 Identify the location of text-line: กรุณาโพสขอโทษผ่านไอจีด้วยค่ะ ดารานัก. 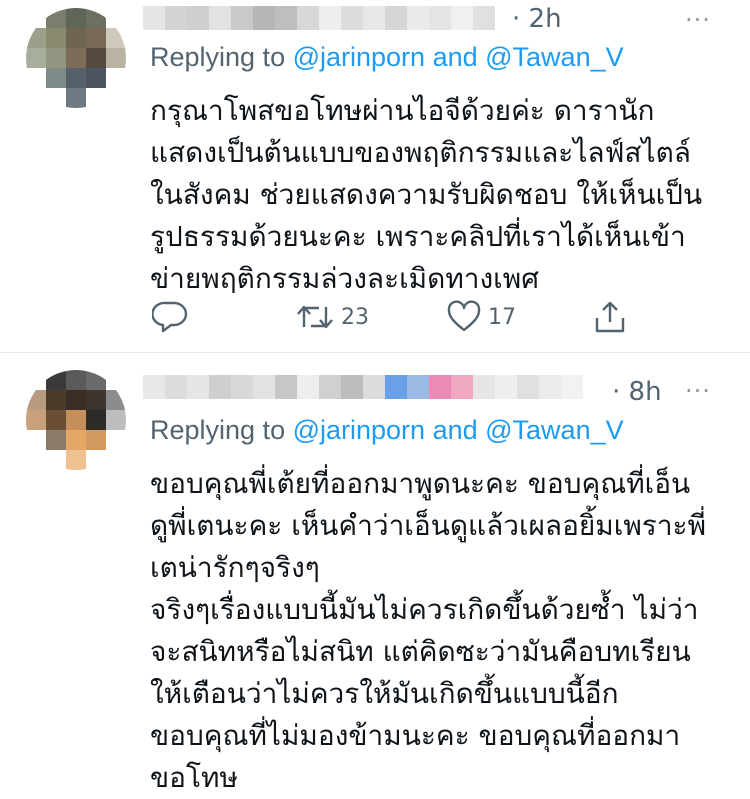
(402, 110).